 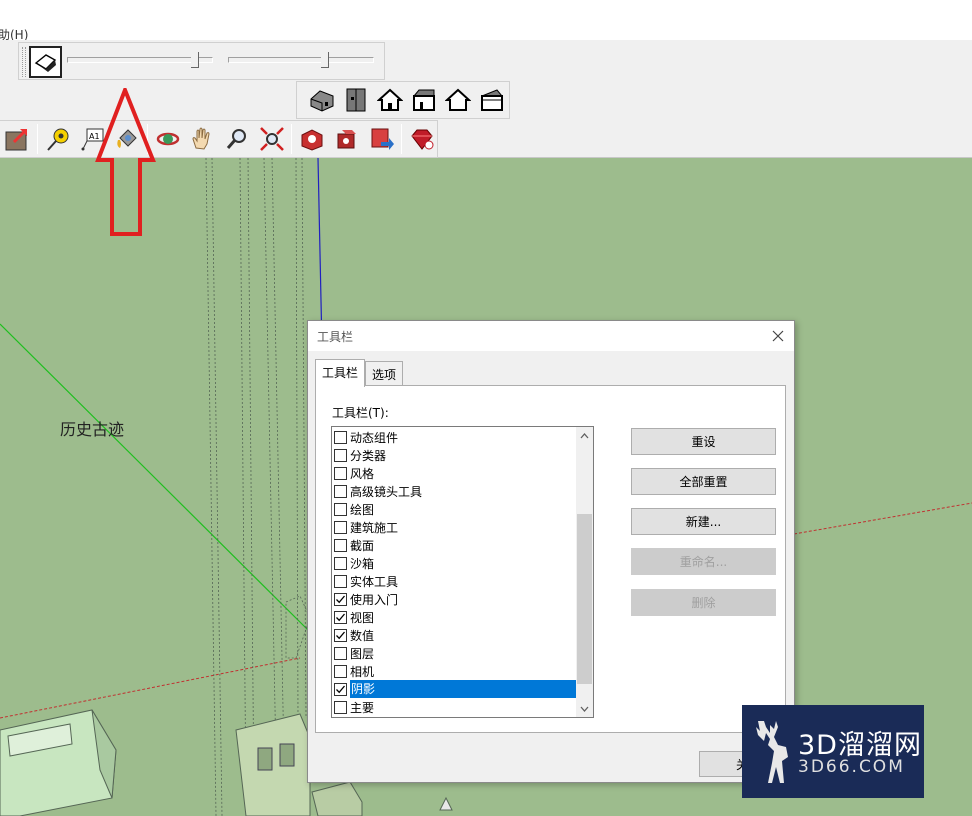 I want to click on toolbar-item-label: 高级镜头工具, so click(x=386, y=491).